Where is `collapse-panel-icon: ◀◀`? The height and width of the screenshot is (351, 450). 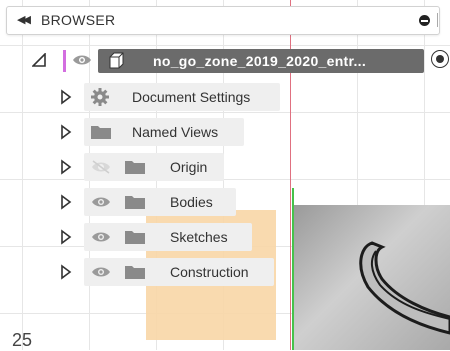
collapse-panel-icon: ◀◀ is located at coordinates (24, 19).